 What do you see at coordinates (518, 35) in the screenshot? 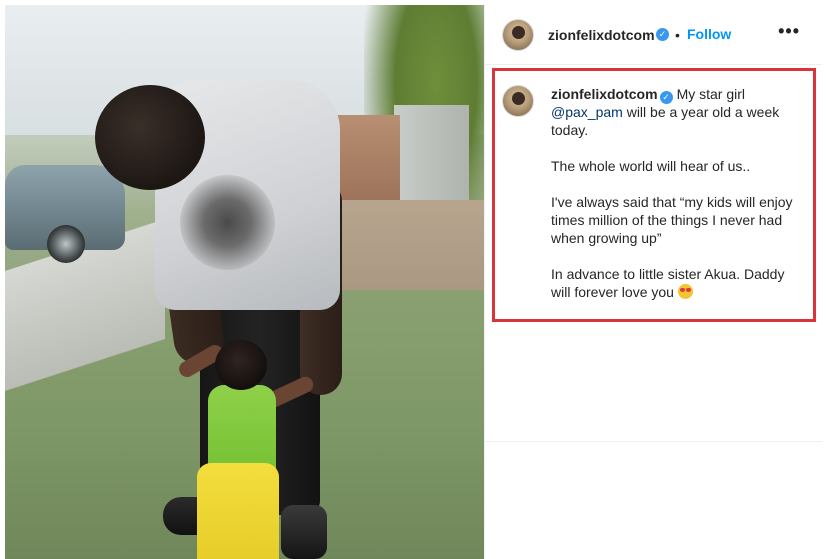
I see `avatar` at bounding box center [518, 35].